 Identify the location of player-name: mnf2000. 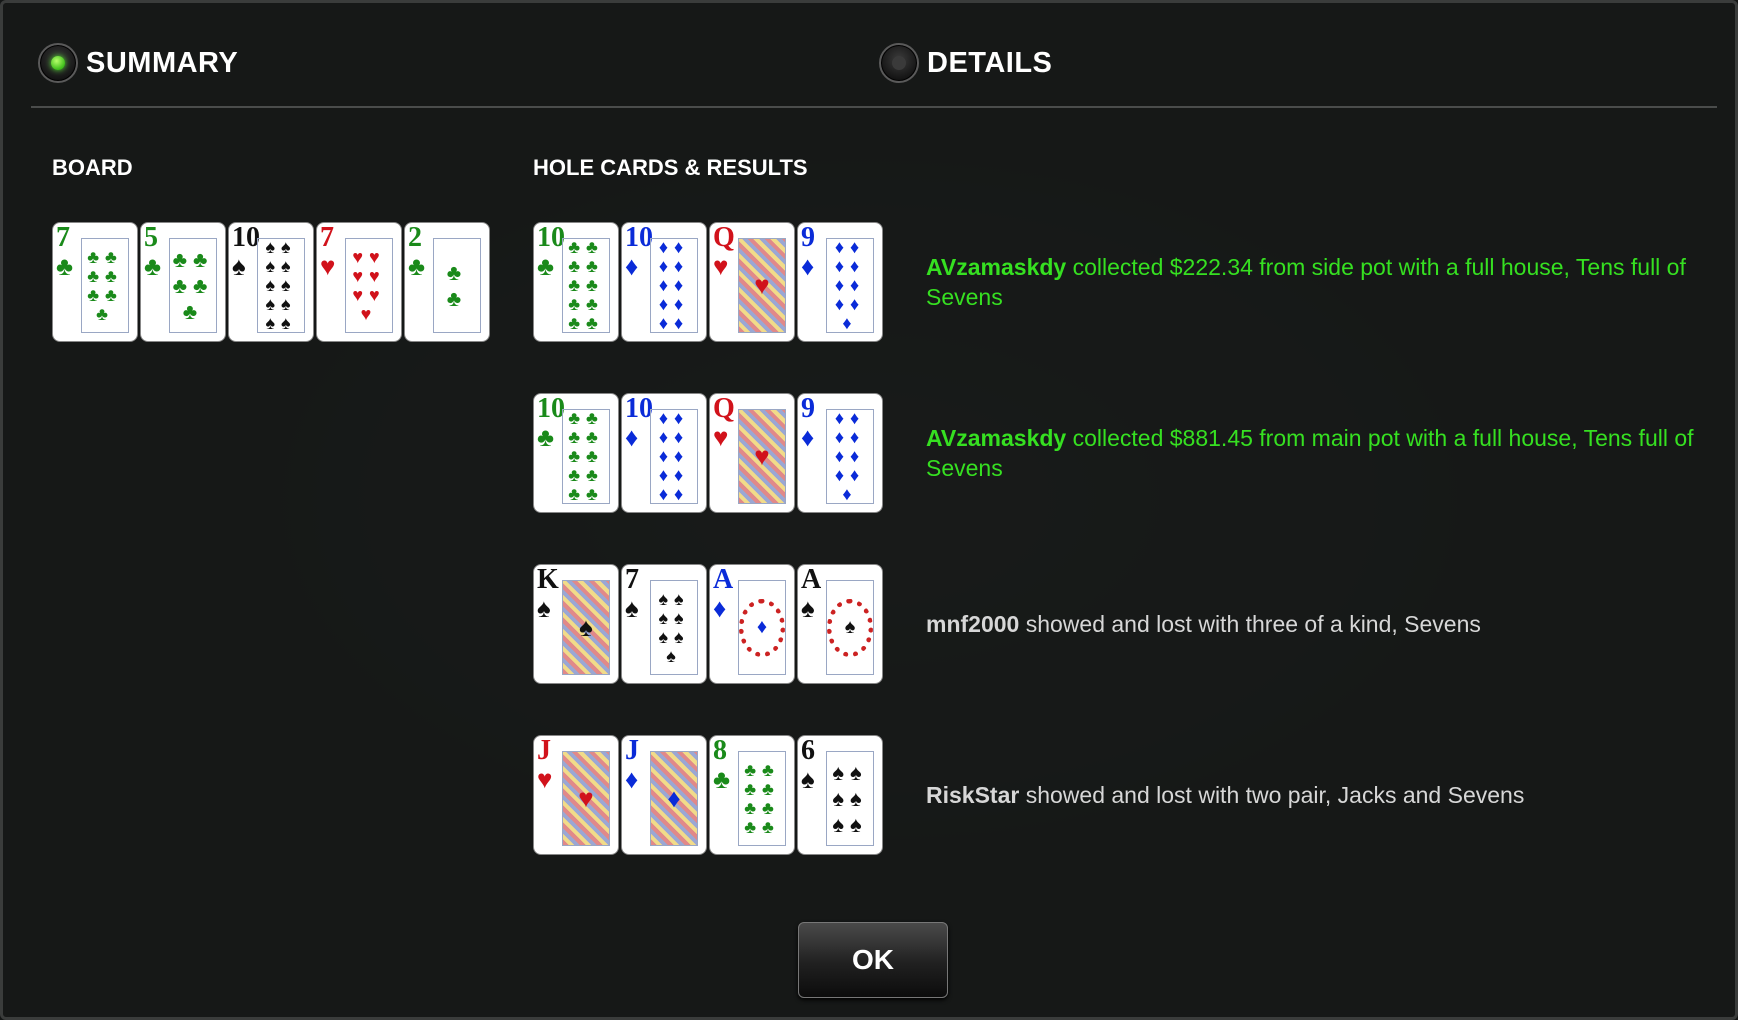
(973, 624).